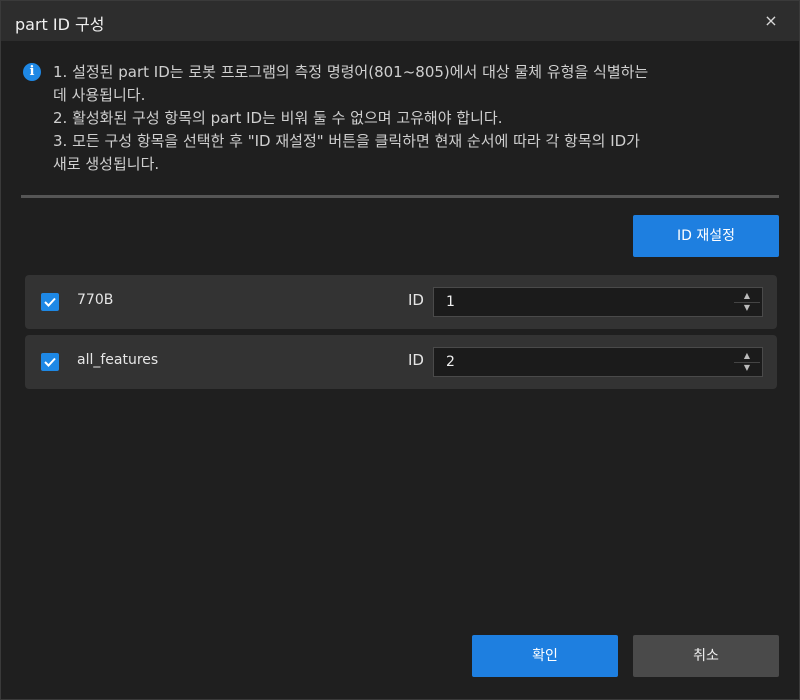 The image size is (800, 700). I want to click on ok-button: 확인, so click(545, 656).